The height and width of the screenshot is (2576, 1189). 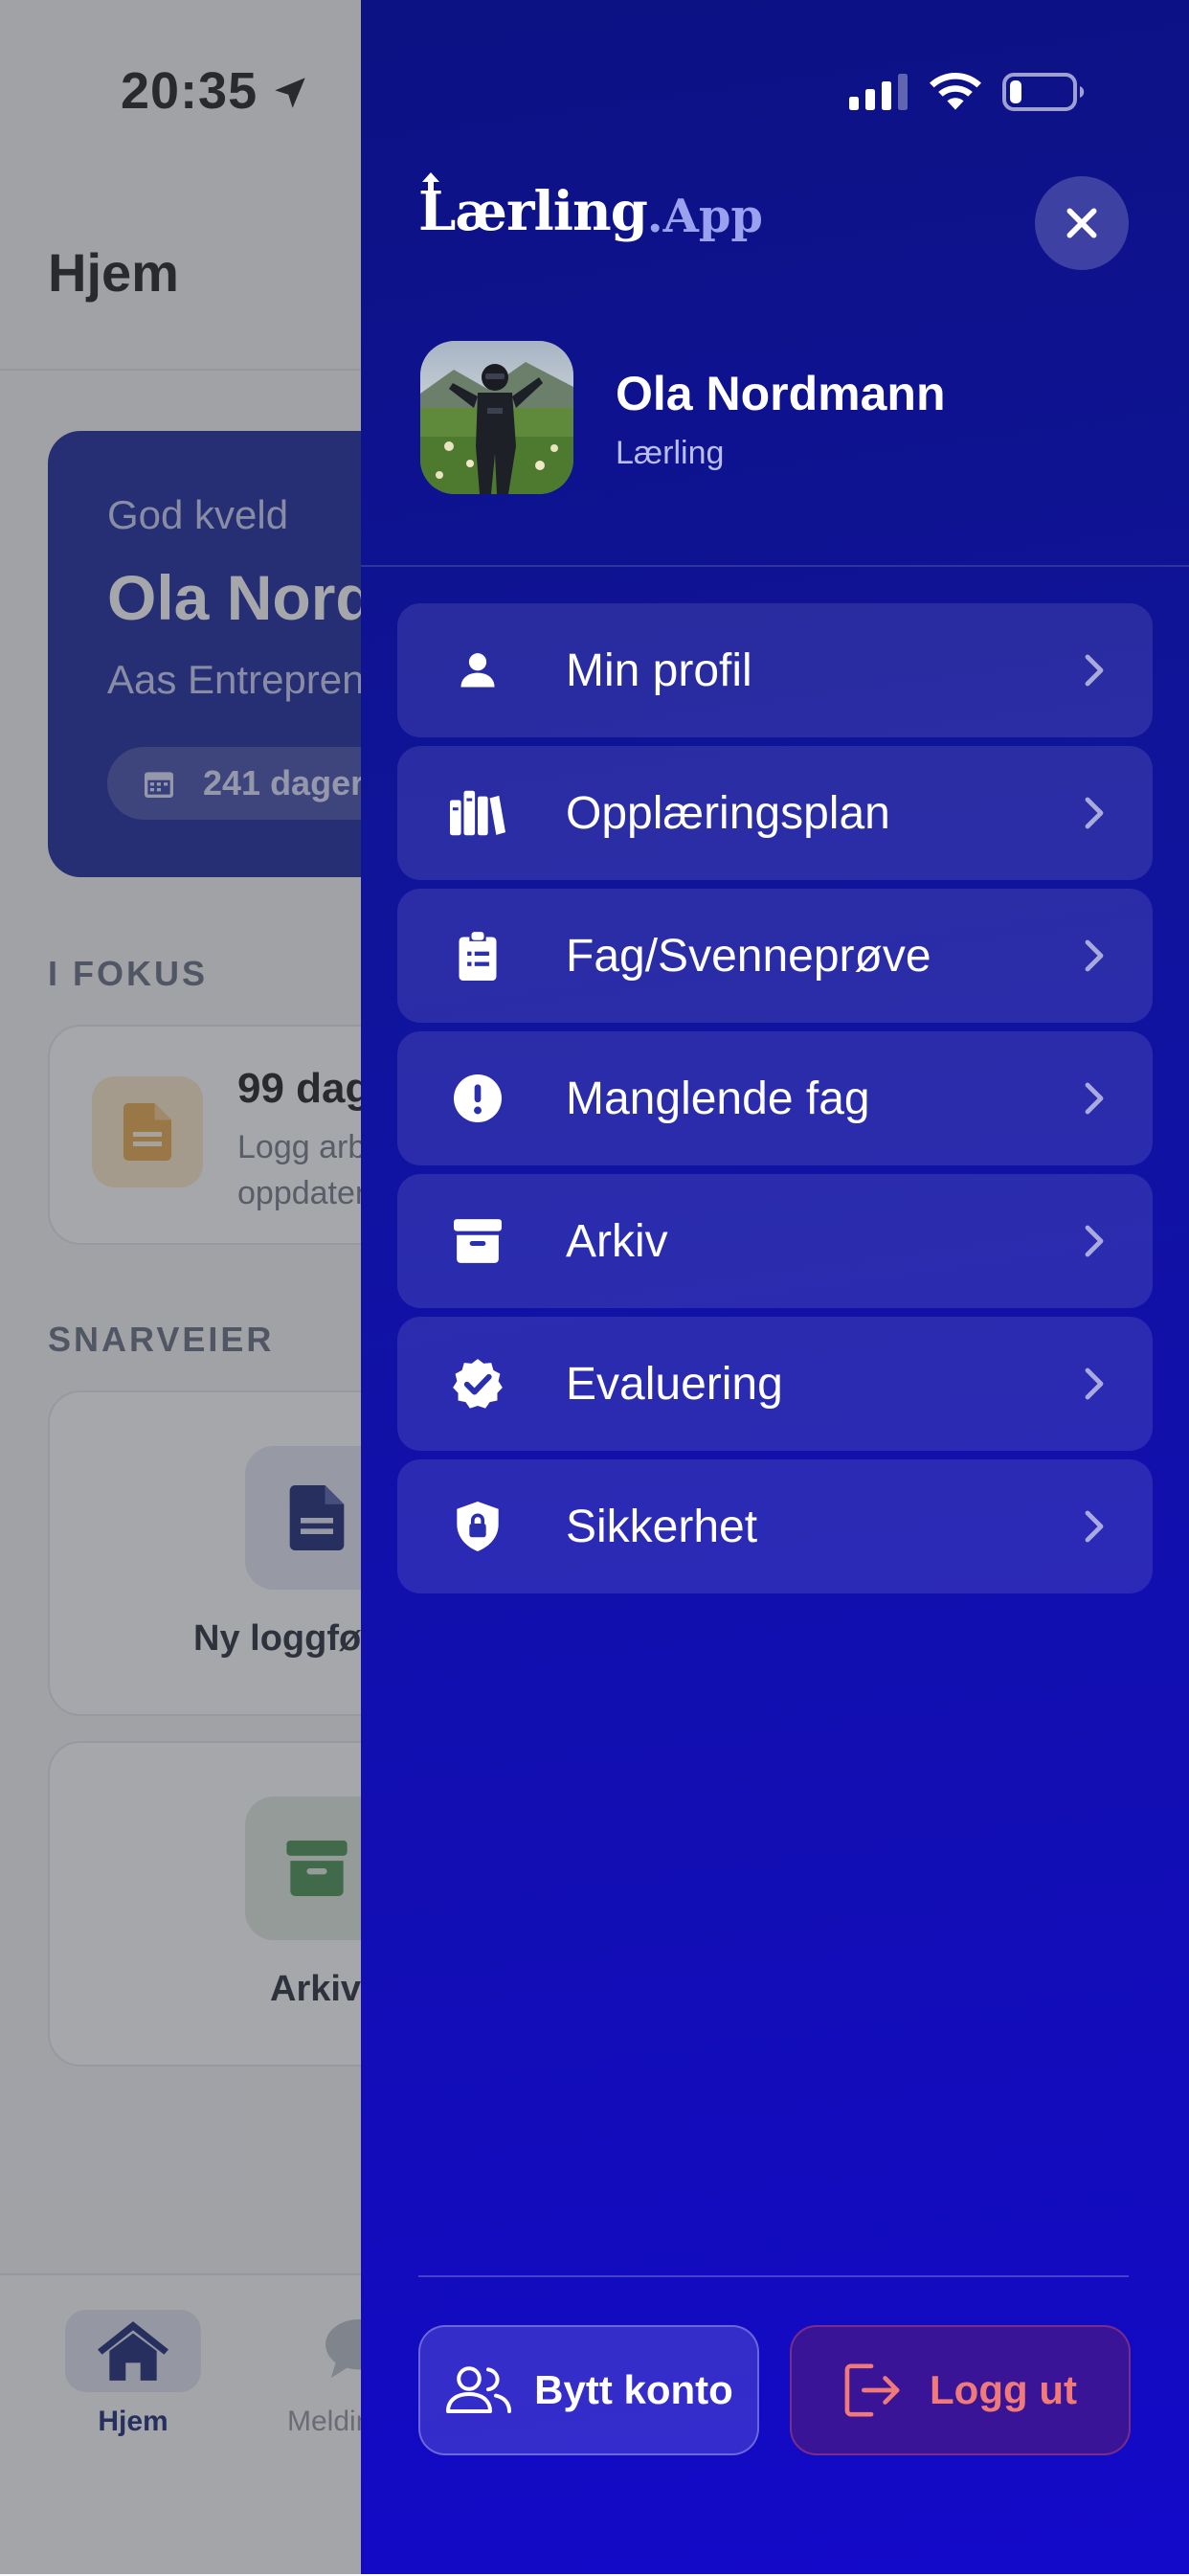 I want to click on menu-item-label: Opplæringsplan, so click(x=728, y=813).